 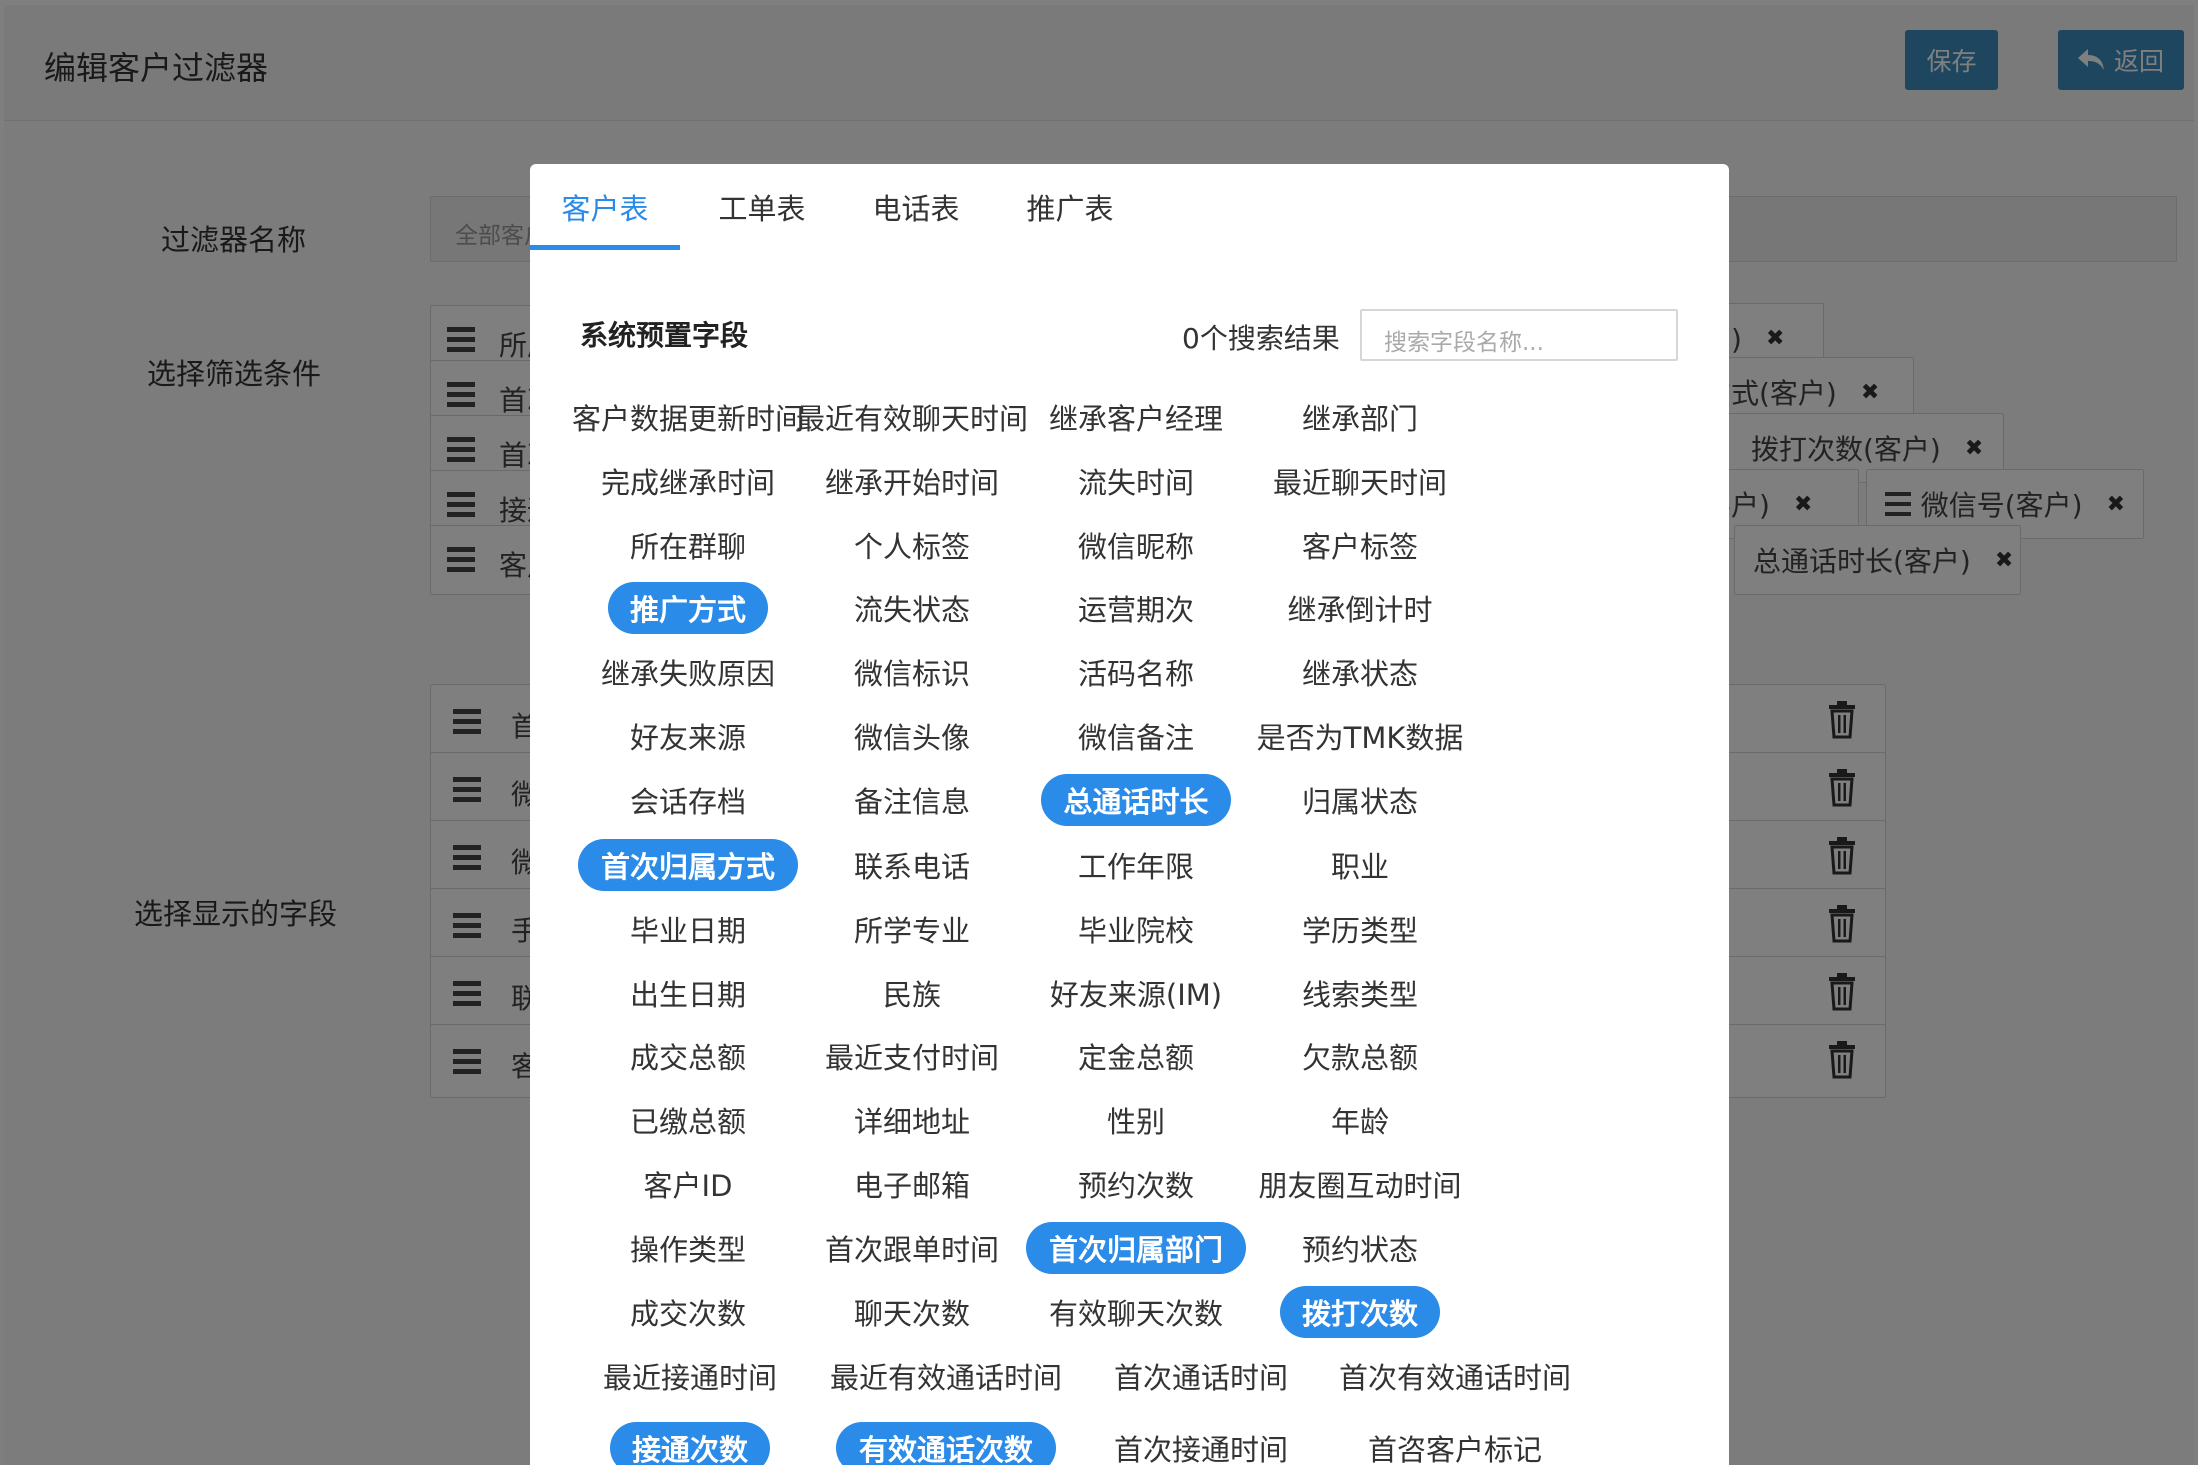 I want to click on field-option: 拨打次数, so click(x=1360, y=1312).